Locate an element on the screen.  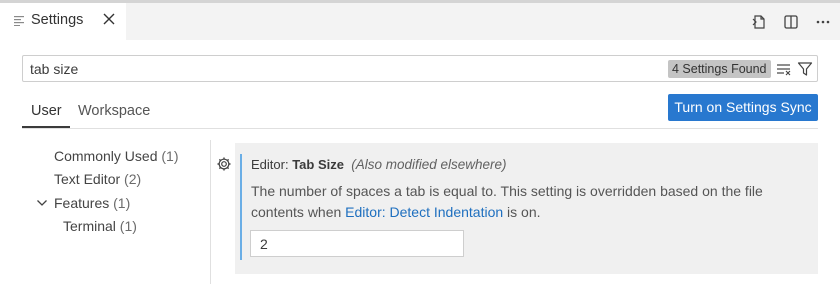
header-divider is located at coordinates (420, 128).